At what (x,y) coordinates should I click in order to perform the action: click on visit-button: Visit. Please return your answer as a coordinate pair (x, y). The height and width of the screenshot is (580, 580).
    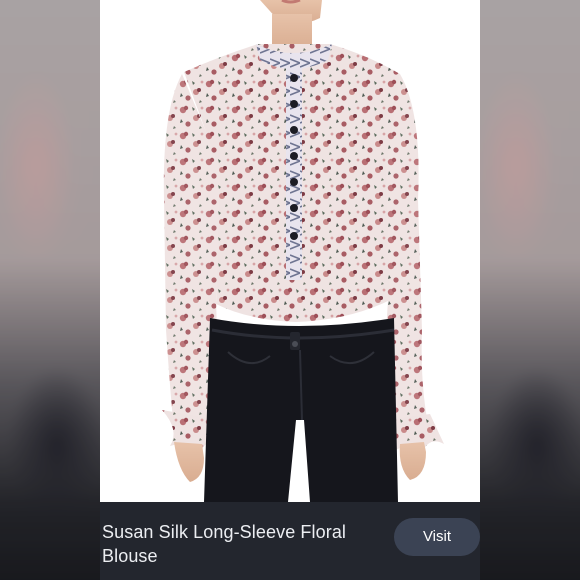
    Looking at the image, I should click on (437, 537).